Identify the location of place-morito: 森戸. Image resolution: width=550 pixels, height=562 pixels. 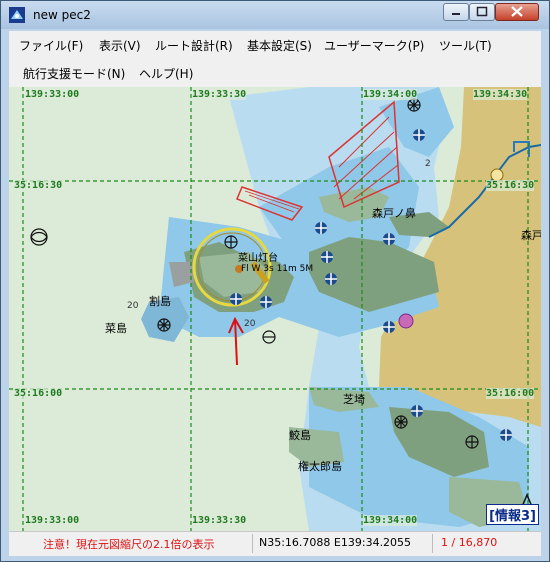
(531, 235).